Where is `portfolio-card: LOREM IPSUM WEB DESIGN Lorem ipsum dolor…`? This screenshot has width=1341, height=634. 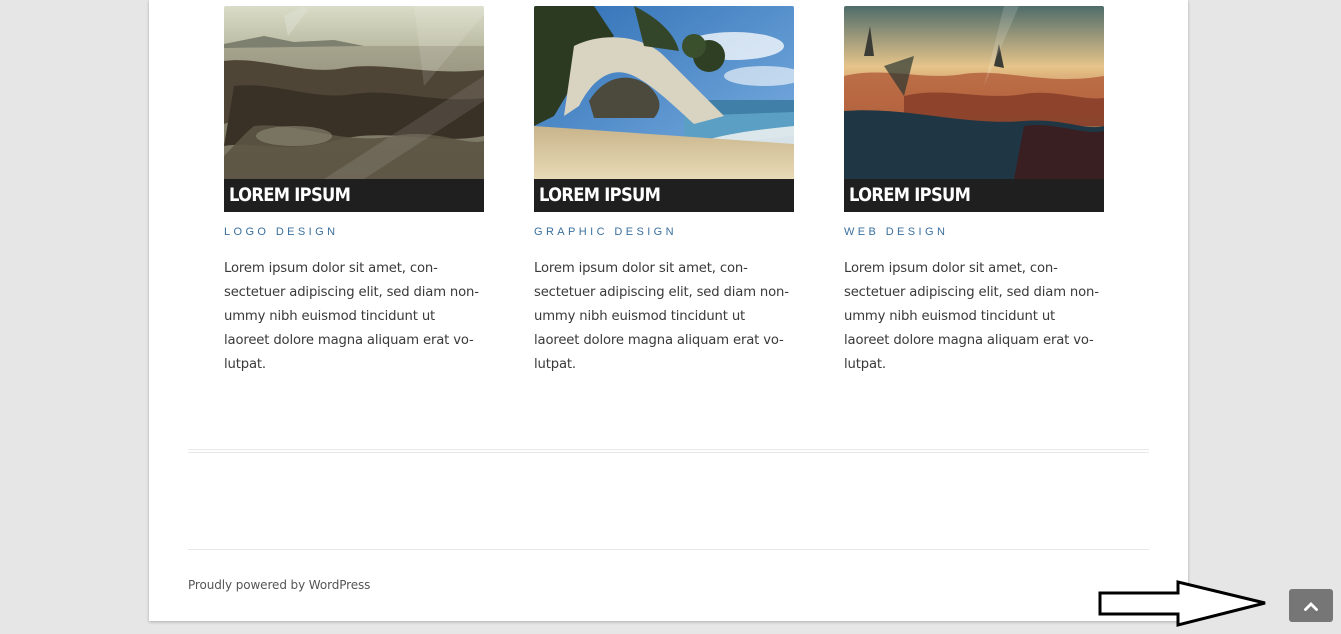 portfolio-card: LOREM IPSUM WEB DESIGN Lorem ipsum dolor… is located at coordinates (974, 191).